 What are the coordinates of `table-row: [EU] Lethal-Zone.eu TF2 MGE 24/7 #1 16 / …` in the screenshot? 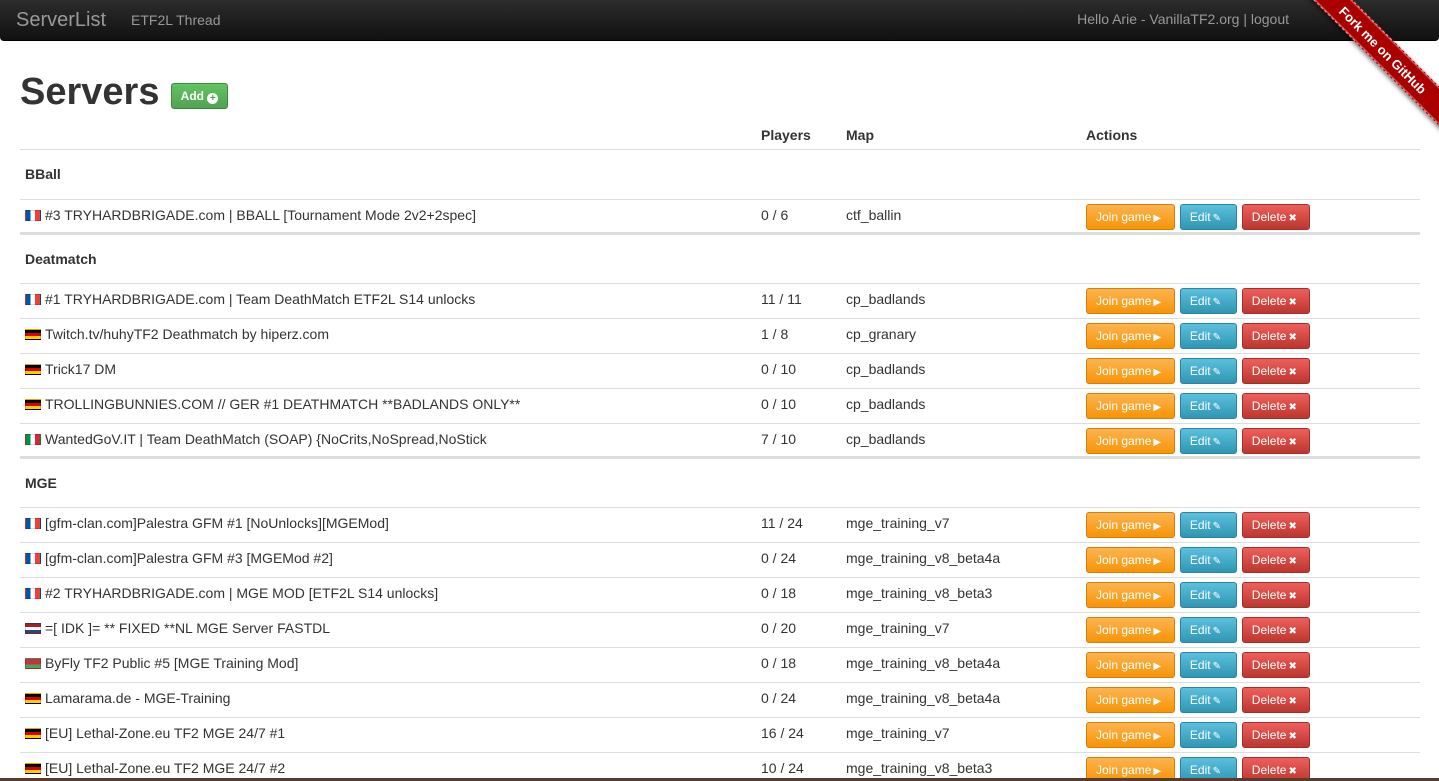 It's located at (720, 734).